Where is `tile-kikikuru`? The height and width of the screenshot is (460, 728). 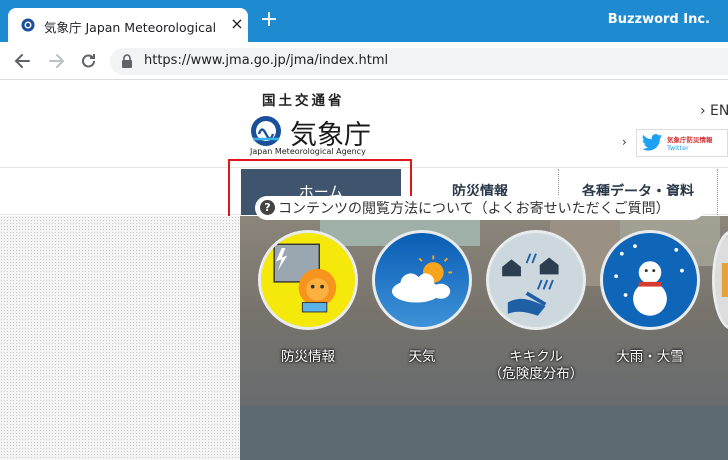
tile-kikikuru is located at coordinates (536, 280).